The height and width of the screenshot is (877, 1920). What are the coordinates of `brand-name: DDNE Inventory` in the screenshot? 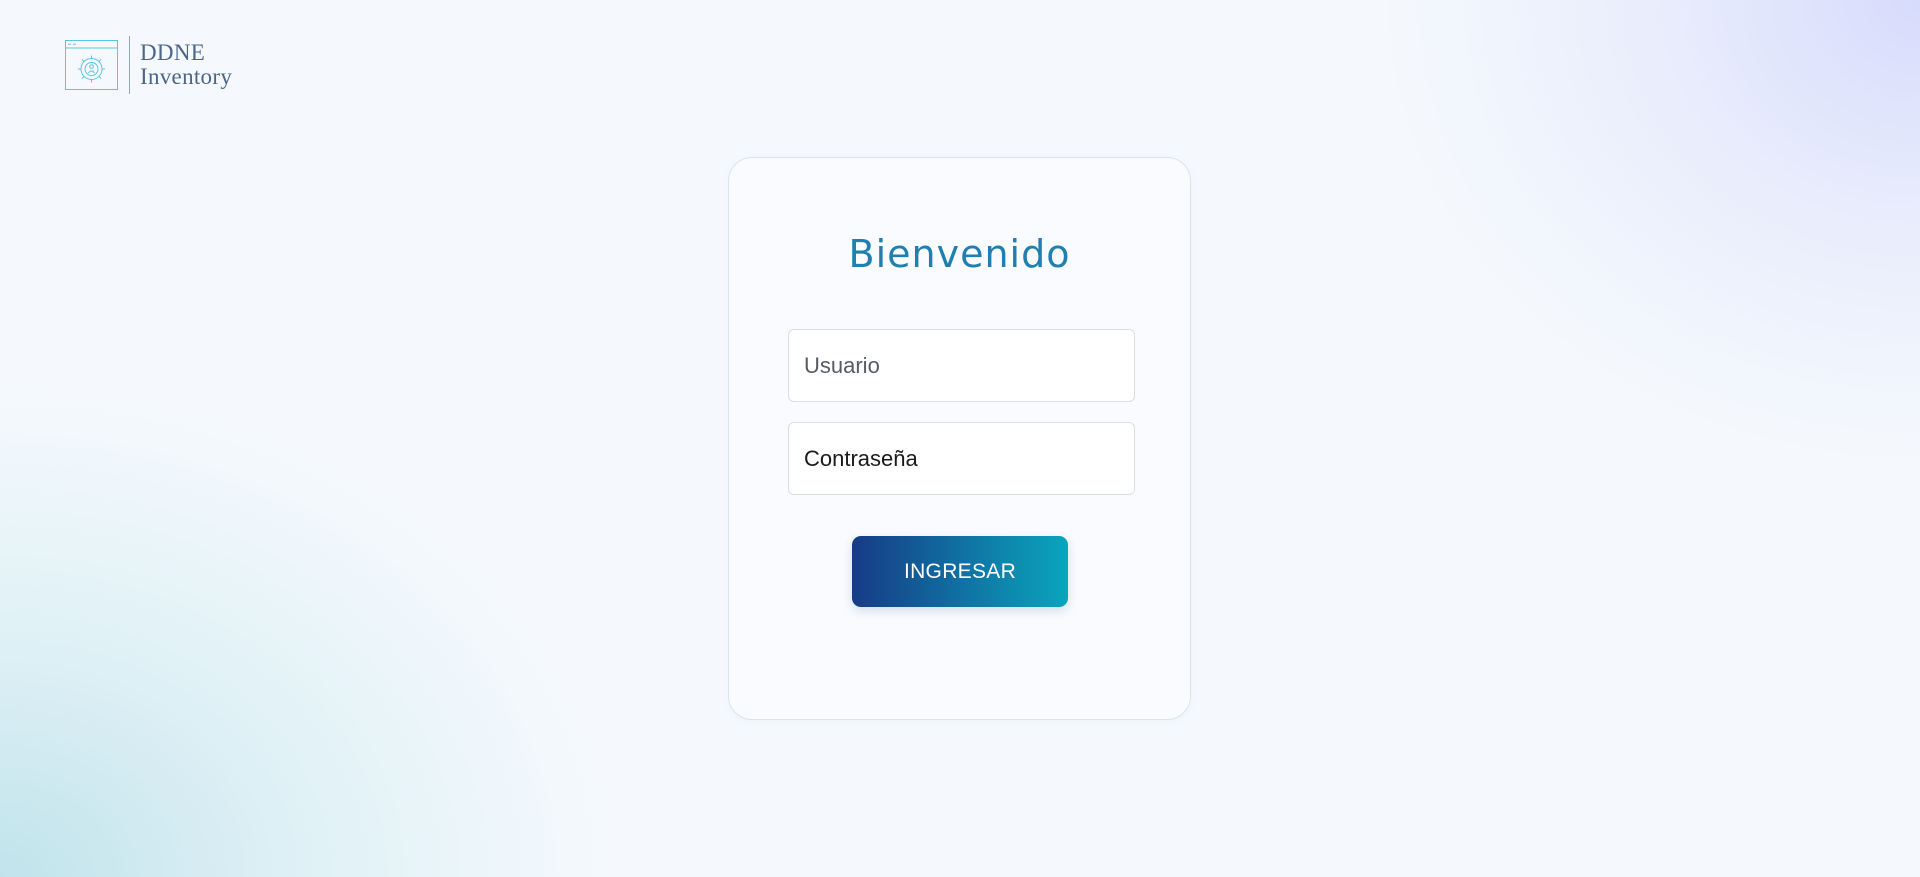 It's located at (186, 65).